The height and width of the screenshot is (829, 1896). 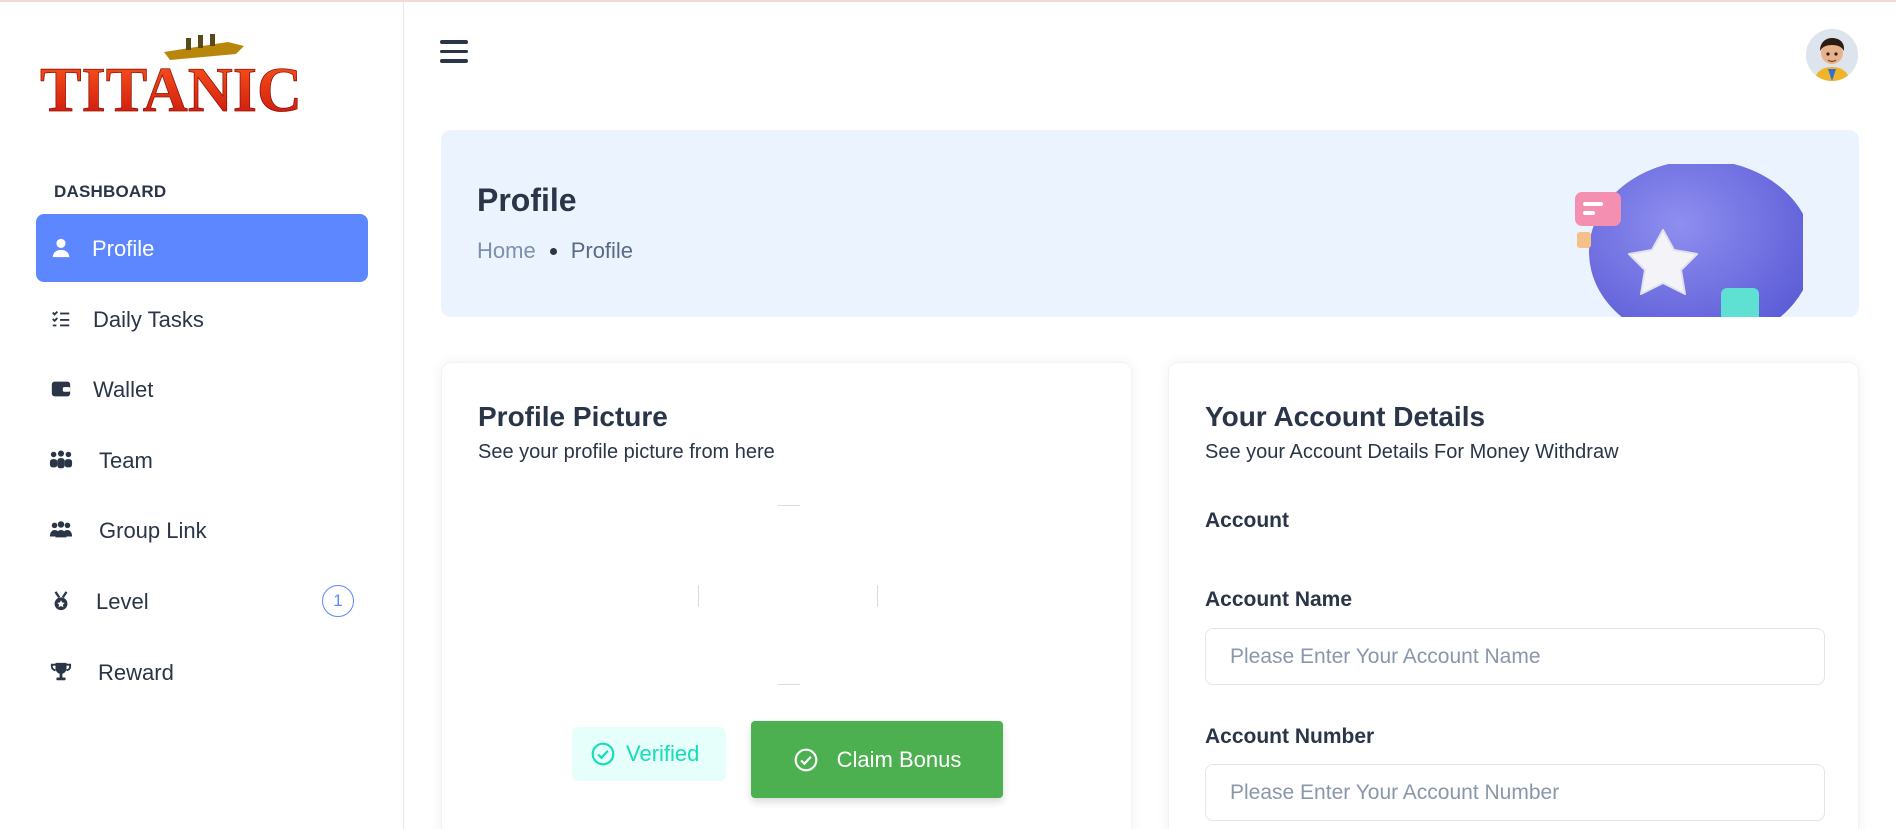 What do you see at coordinates (148, 319) in the screenshot?
I see `sidebar-item-label: Daily Tasks` at bounding box center [148, 319].